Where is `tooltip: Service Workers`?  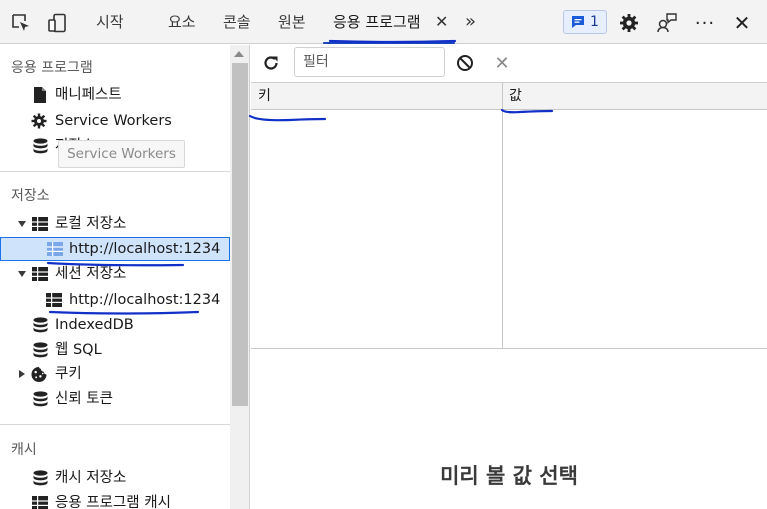
tooltip: Service Workers is located at coordinates (121, 154).